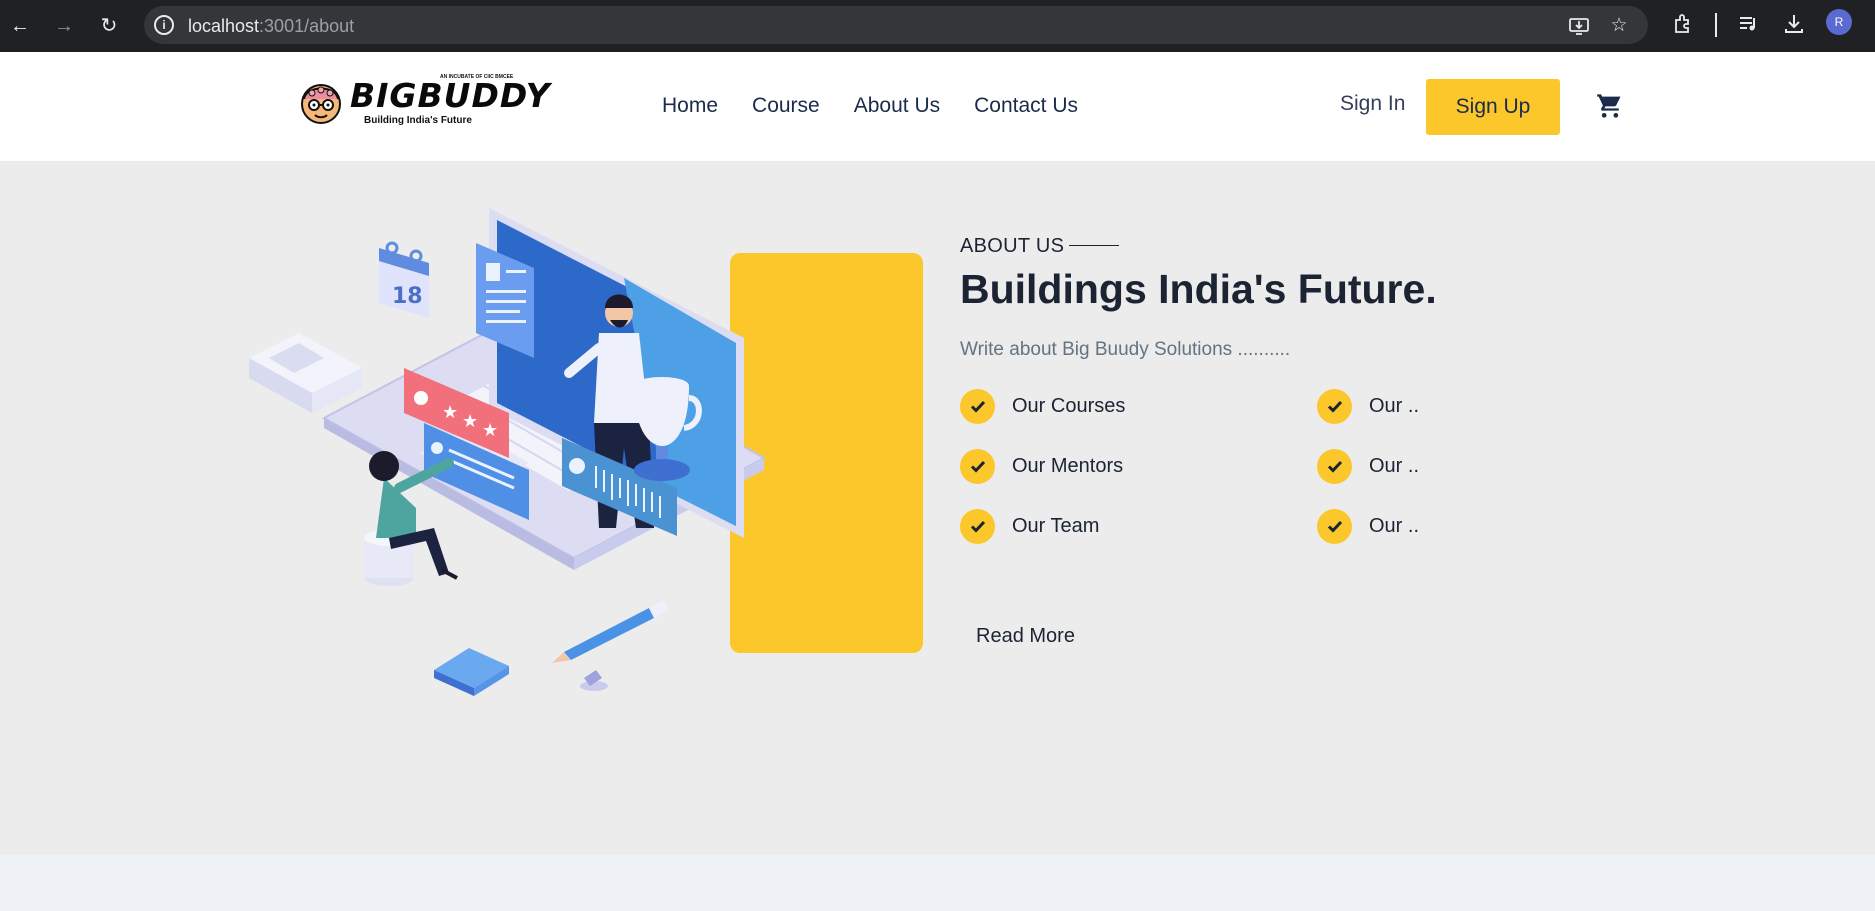 This screenshot has width=1875, height=911. What do you see at coordinates (594, 680) in the screenshot?
I see `pushpin-icon` at bounding box center [594, 680].